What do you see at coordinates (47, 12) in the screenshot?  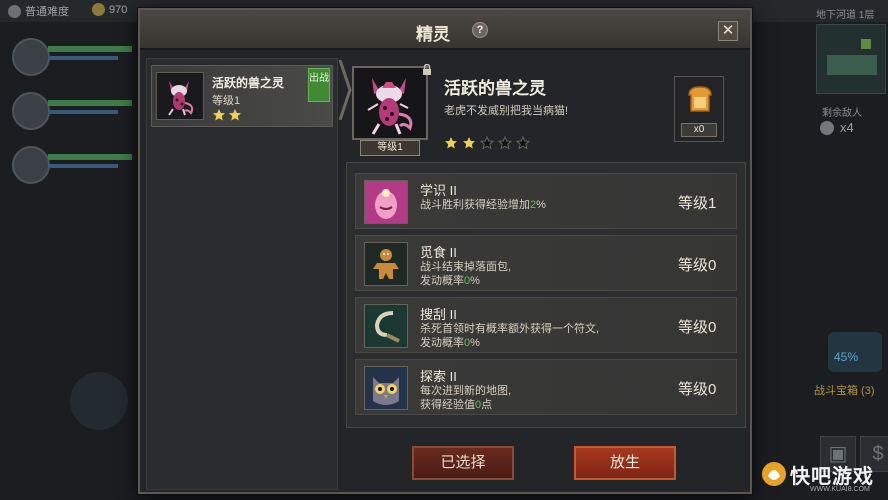 I see `difficulty-label: 普通难度` at bounding box center [47, 12].